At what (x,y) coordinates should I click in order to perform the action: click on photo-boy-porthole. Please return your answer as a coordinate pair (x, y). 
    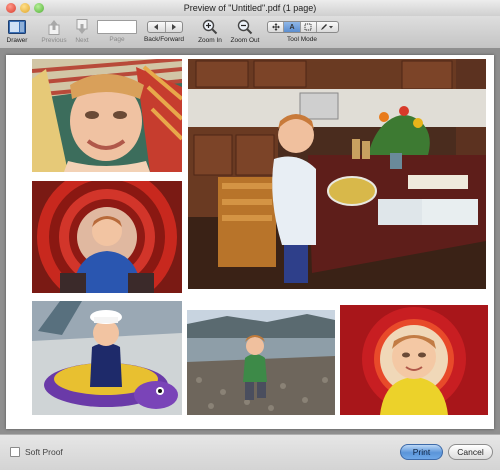
    Looking at the image, I should click on (414, 360).